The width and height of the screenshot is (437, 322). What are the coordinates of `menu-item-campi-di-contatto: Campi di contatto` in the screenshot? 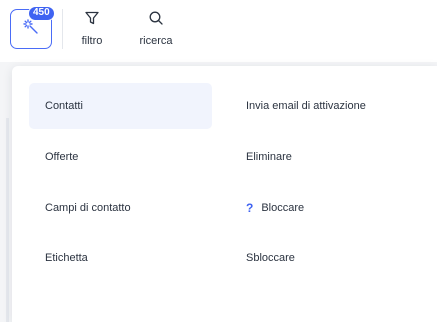 It's located at (120, 208).